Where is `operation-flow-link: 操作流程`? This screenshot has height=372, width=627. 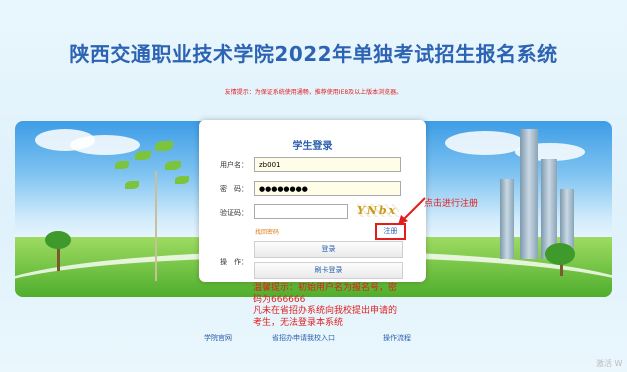
operation-flow-link: 操作流程 is located at coordinates (397, 338).